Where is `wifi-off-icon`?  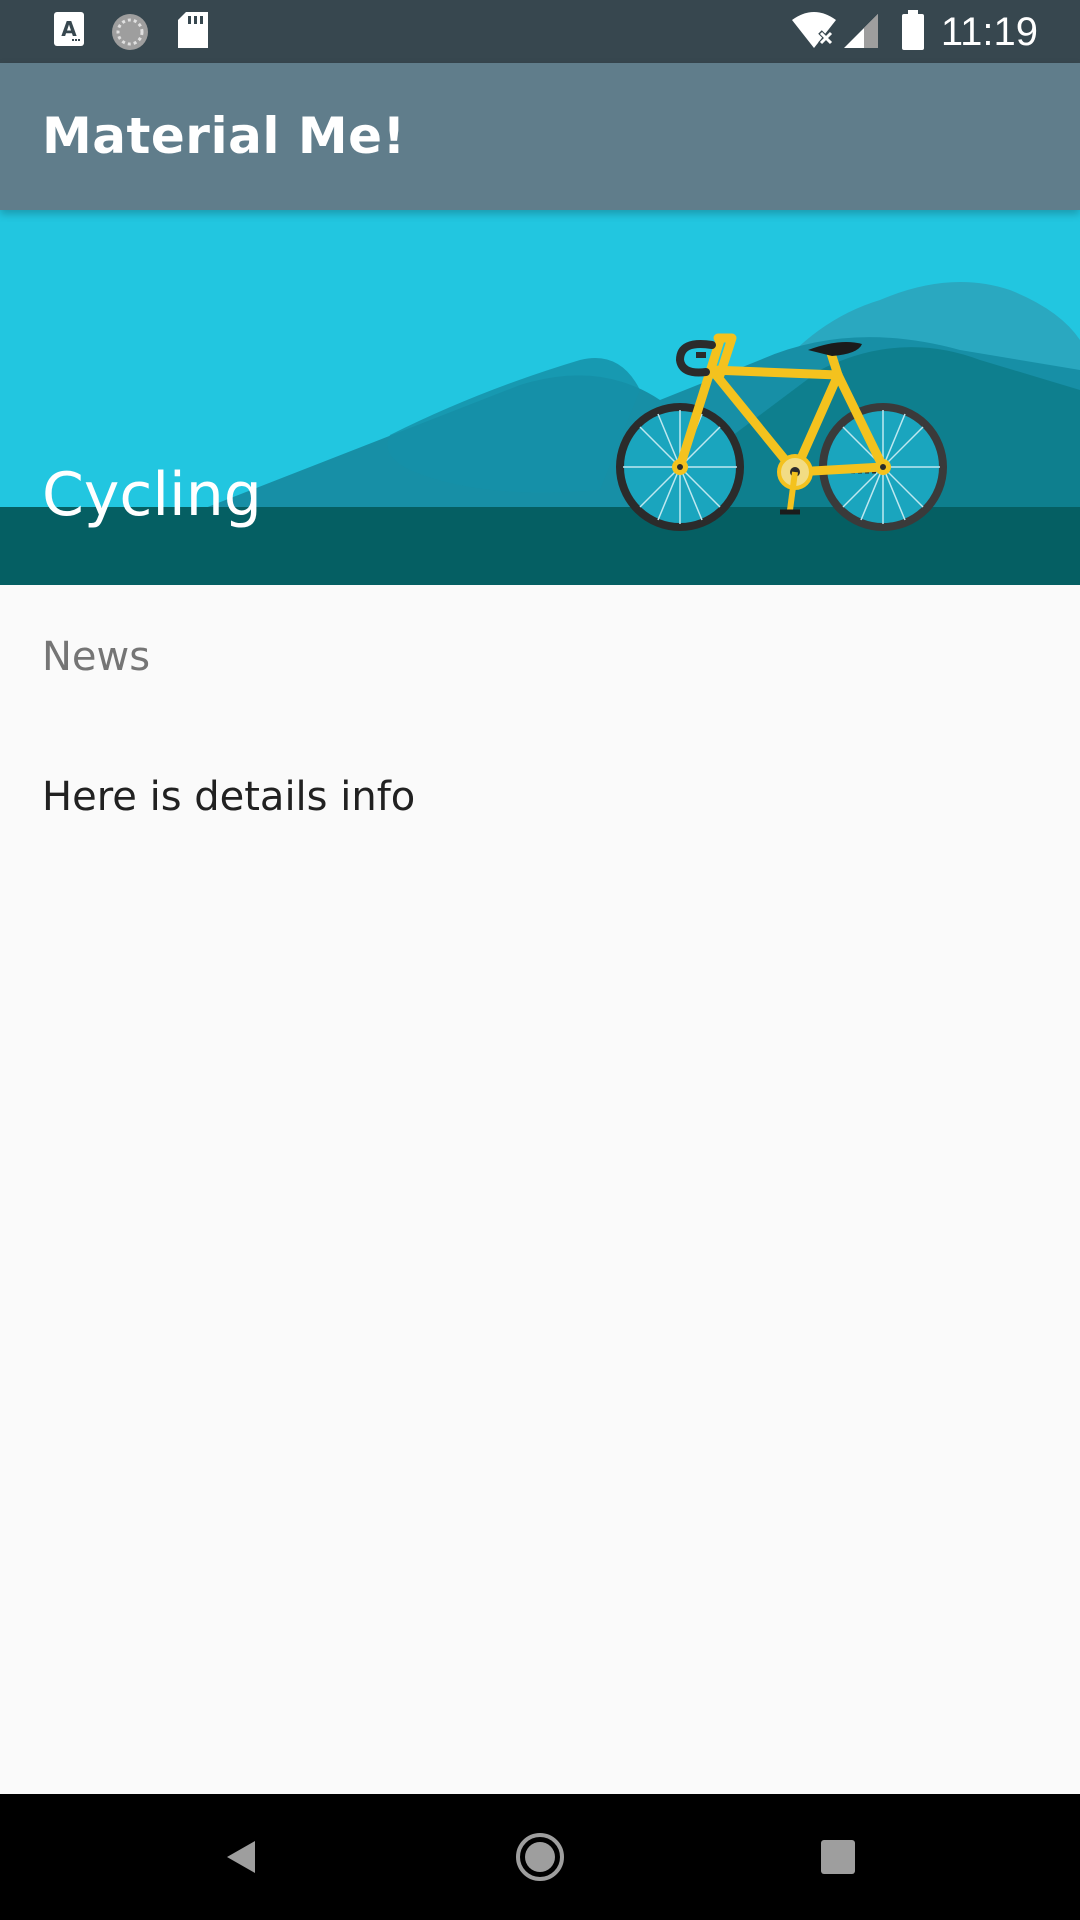 wifi-off-icon is located at coordinates (814, 32).